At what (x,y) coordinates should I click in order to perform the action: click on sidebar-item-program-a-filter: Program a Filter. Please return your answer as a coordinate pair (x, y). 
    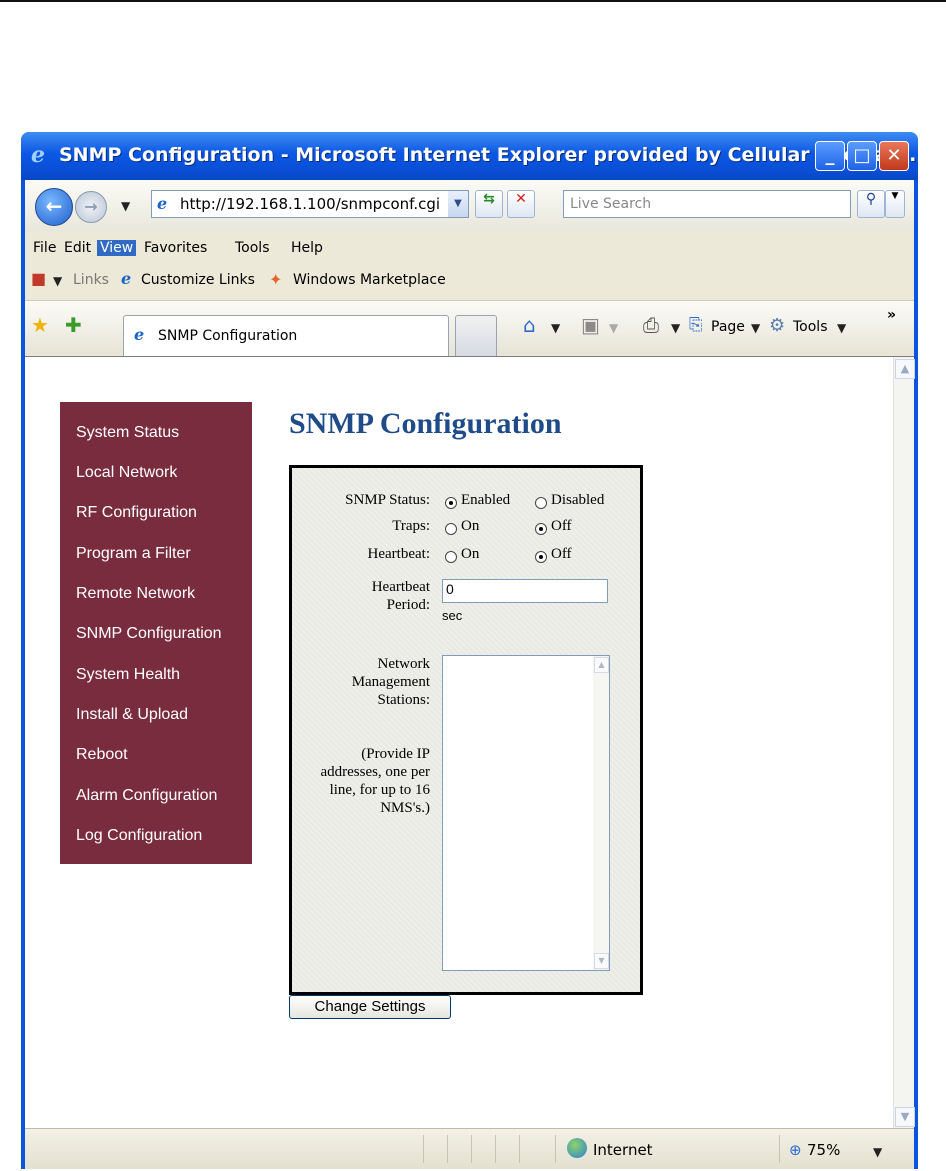
    Looking at the image, I should click on (133, 554).